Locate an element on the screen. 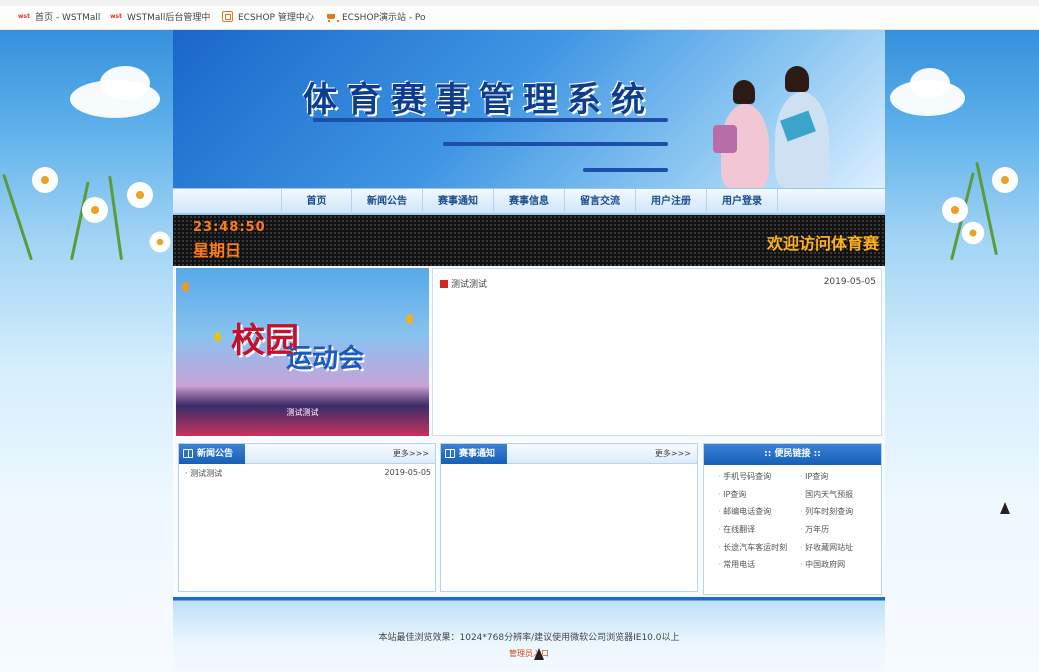 The height and width of the screenshot is (672, 1039). site-title: 体育赛事管理系统 is located at coordinates (479, 100).